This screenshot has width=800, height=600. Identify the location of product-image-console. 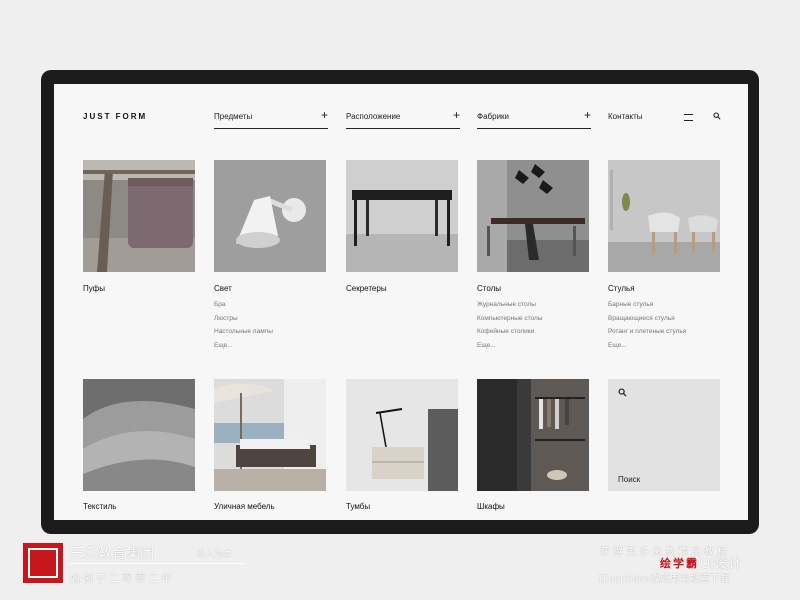
(402, 216).